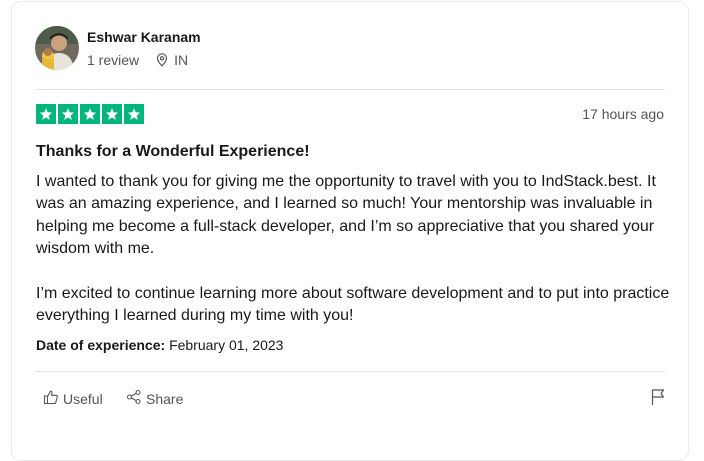 This screenshot has width=704, height=461. I want to click on date-of-experience: Date of experience: February 01, 2023, so click(159, 345).